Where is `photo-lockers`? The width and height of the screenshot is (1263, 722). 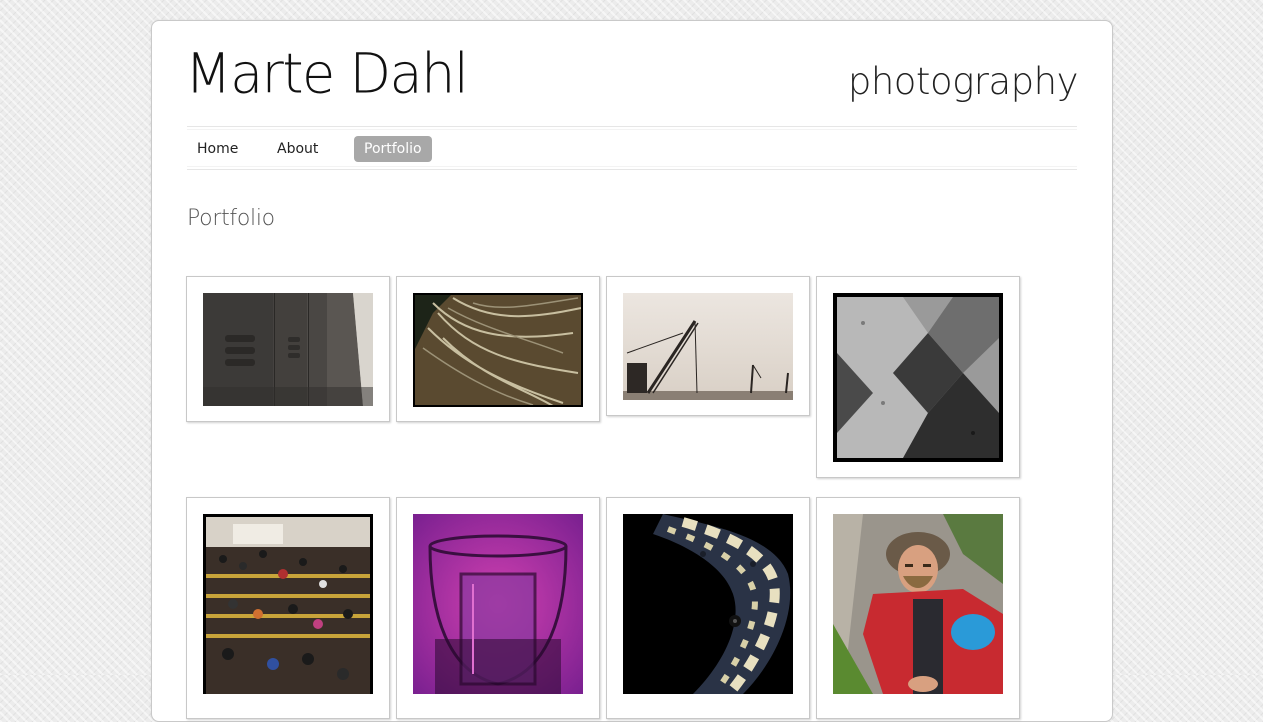 photo-lockers is located at coordinates (288, 349).